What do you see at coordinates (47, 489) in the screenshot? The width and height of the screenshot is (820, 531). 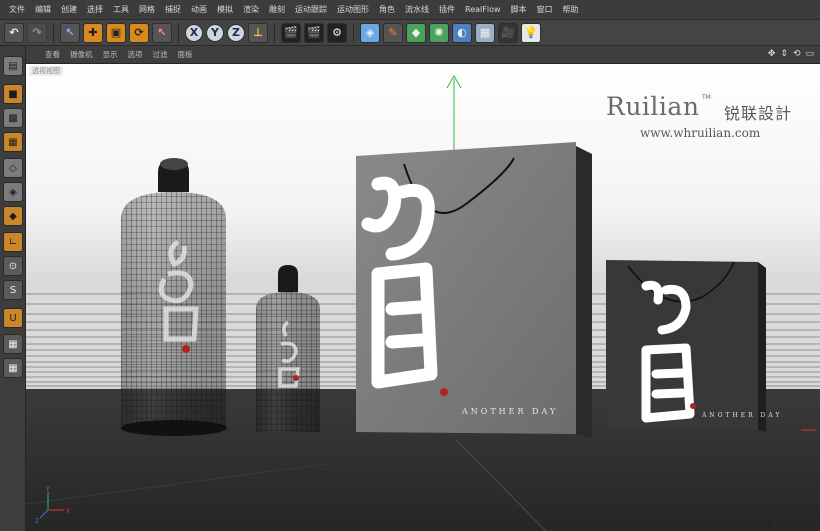 I see `axis-label-y: Y` at bounding box center [47, 489].